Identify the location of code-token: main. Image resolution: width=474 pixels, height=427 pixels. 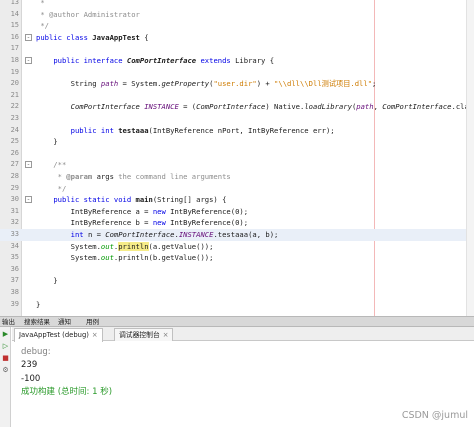
(144, 200).